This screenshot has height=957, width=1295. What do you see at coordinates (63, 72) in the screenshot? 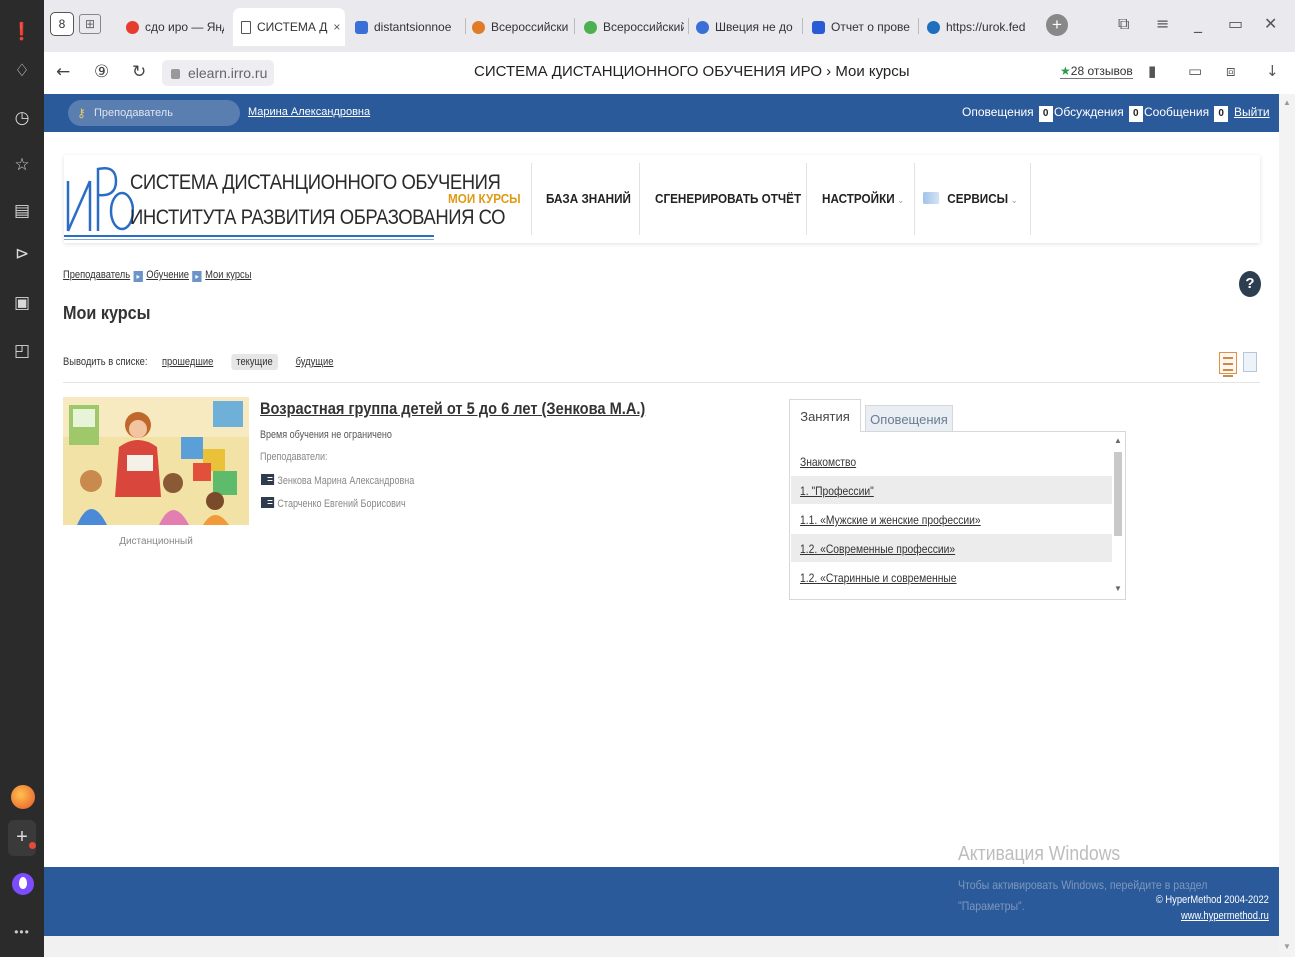
I see `back-arrow-icon: ←` at bounding box center [63, 72].